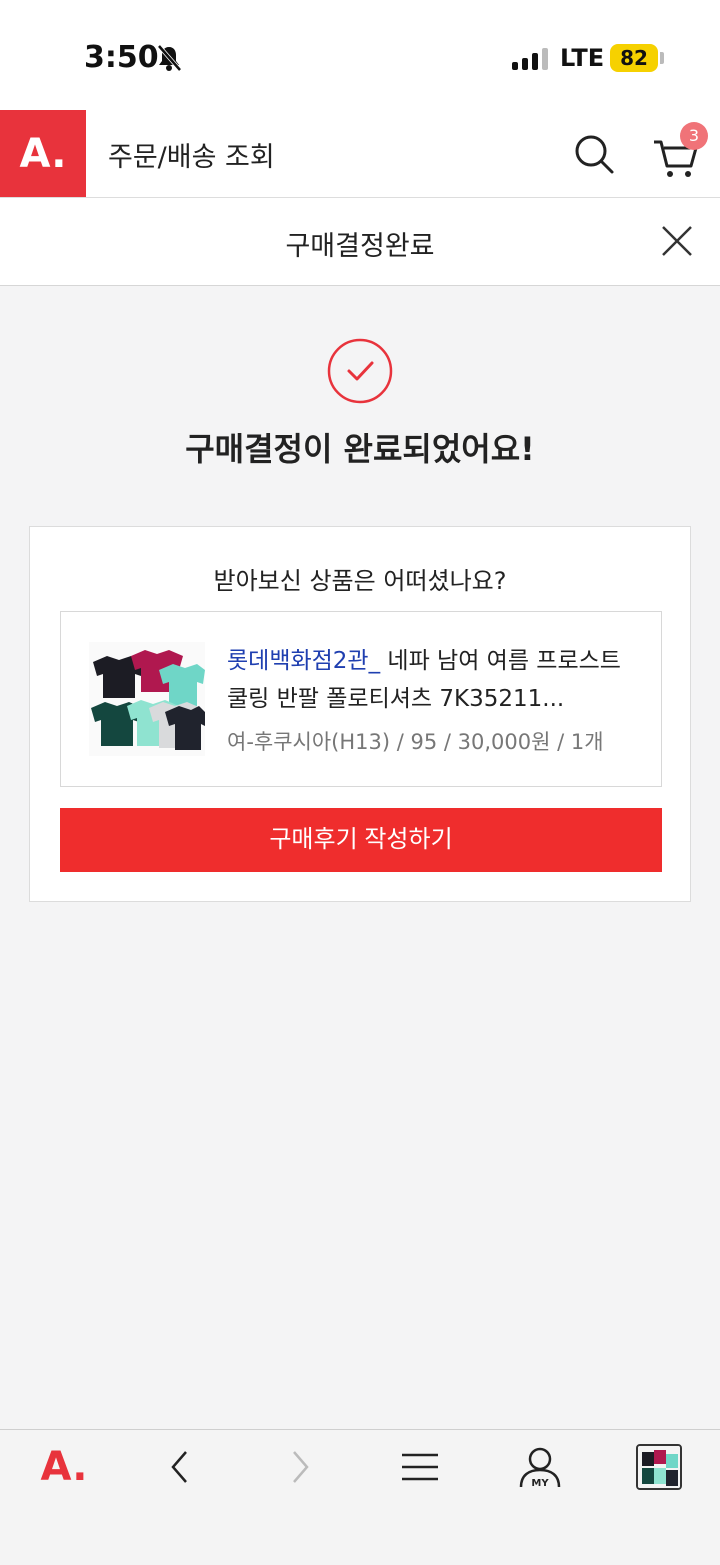  I want to click on user-icon: MY, so click(540, 1468).